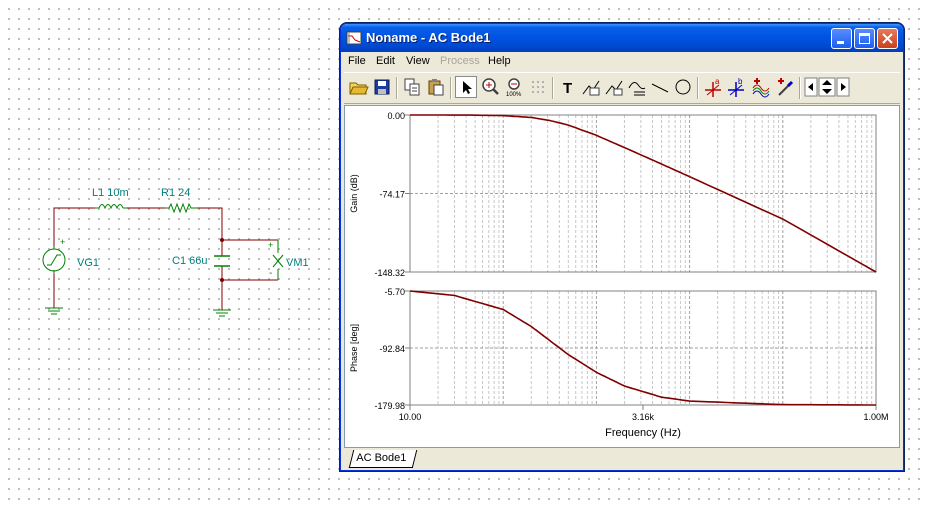  I want to click on tab-ac-bode1: AC Bode1, so click(383, 459).